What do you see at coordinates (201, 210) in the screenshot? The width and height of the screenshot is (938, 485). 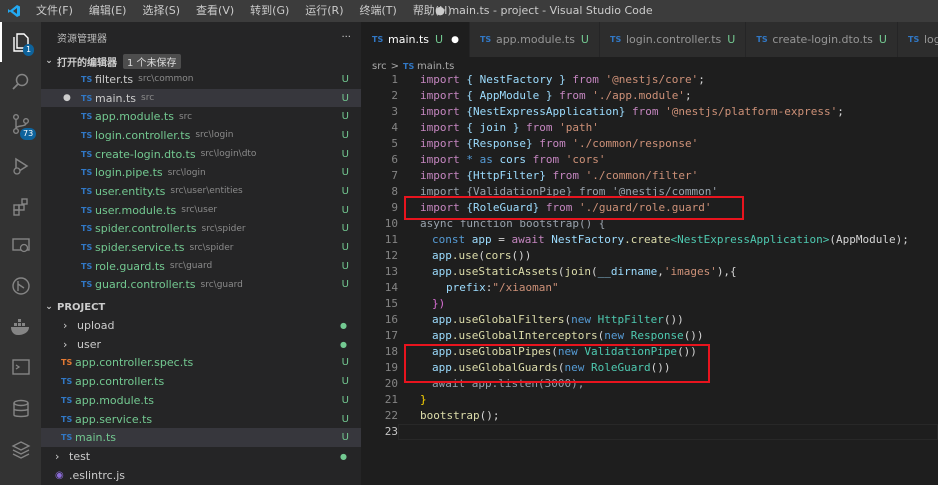 I see `open-editor-item: TS user.module.ts src\user U` at bounding box center [201, 210].